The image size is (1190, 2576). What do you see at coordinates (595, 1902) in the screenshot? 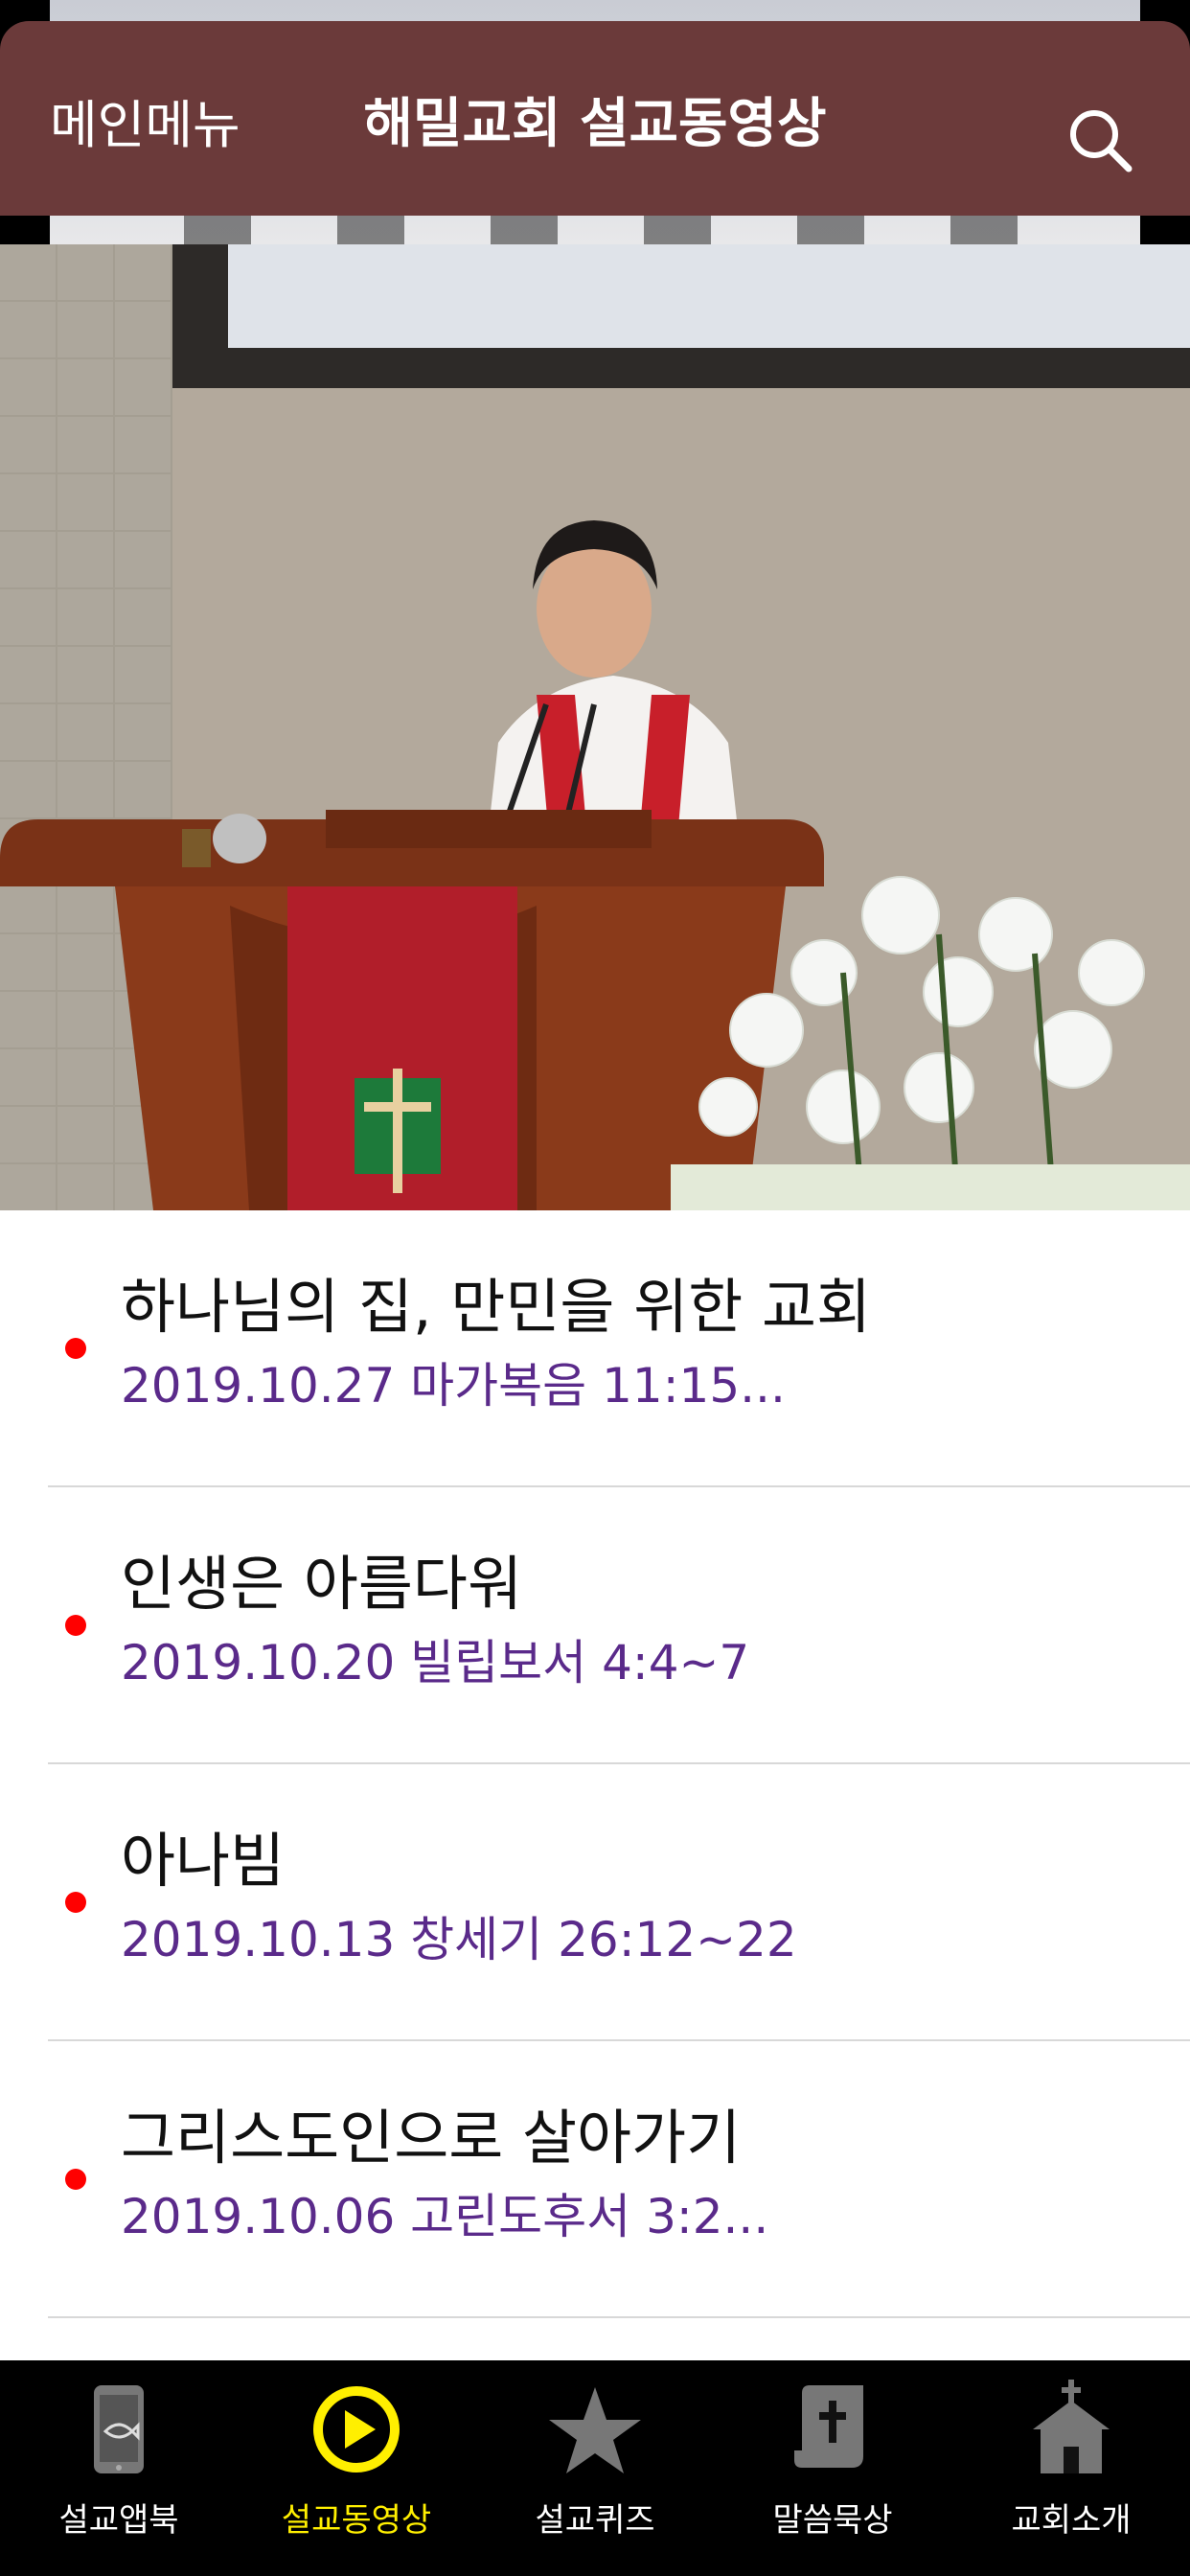
I see `sermon-list-item: 아나빔 2019.10.13 창세기 26:12~22` at bounding box center [595, 1902].